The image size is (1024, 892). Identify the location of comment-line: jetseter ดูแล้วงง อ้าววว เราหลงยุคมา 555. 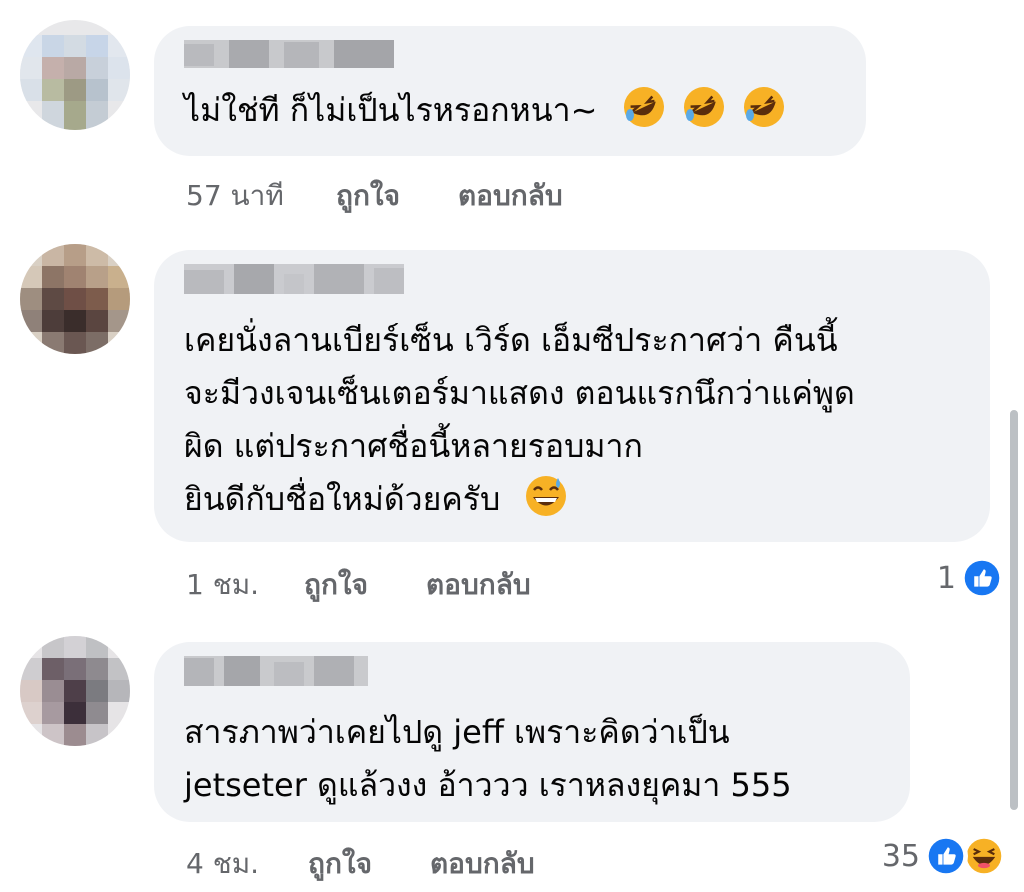
(488, 785).